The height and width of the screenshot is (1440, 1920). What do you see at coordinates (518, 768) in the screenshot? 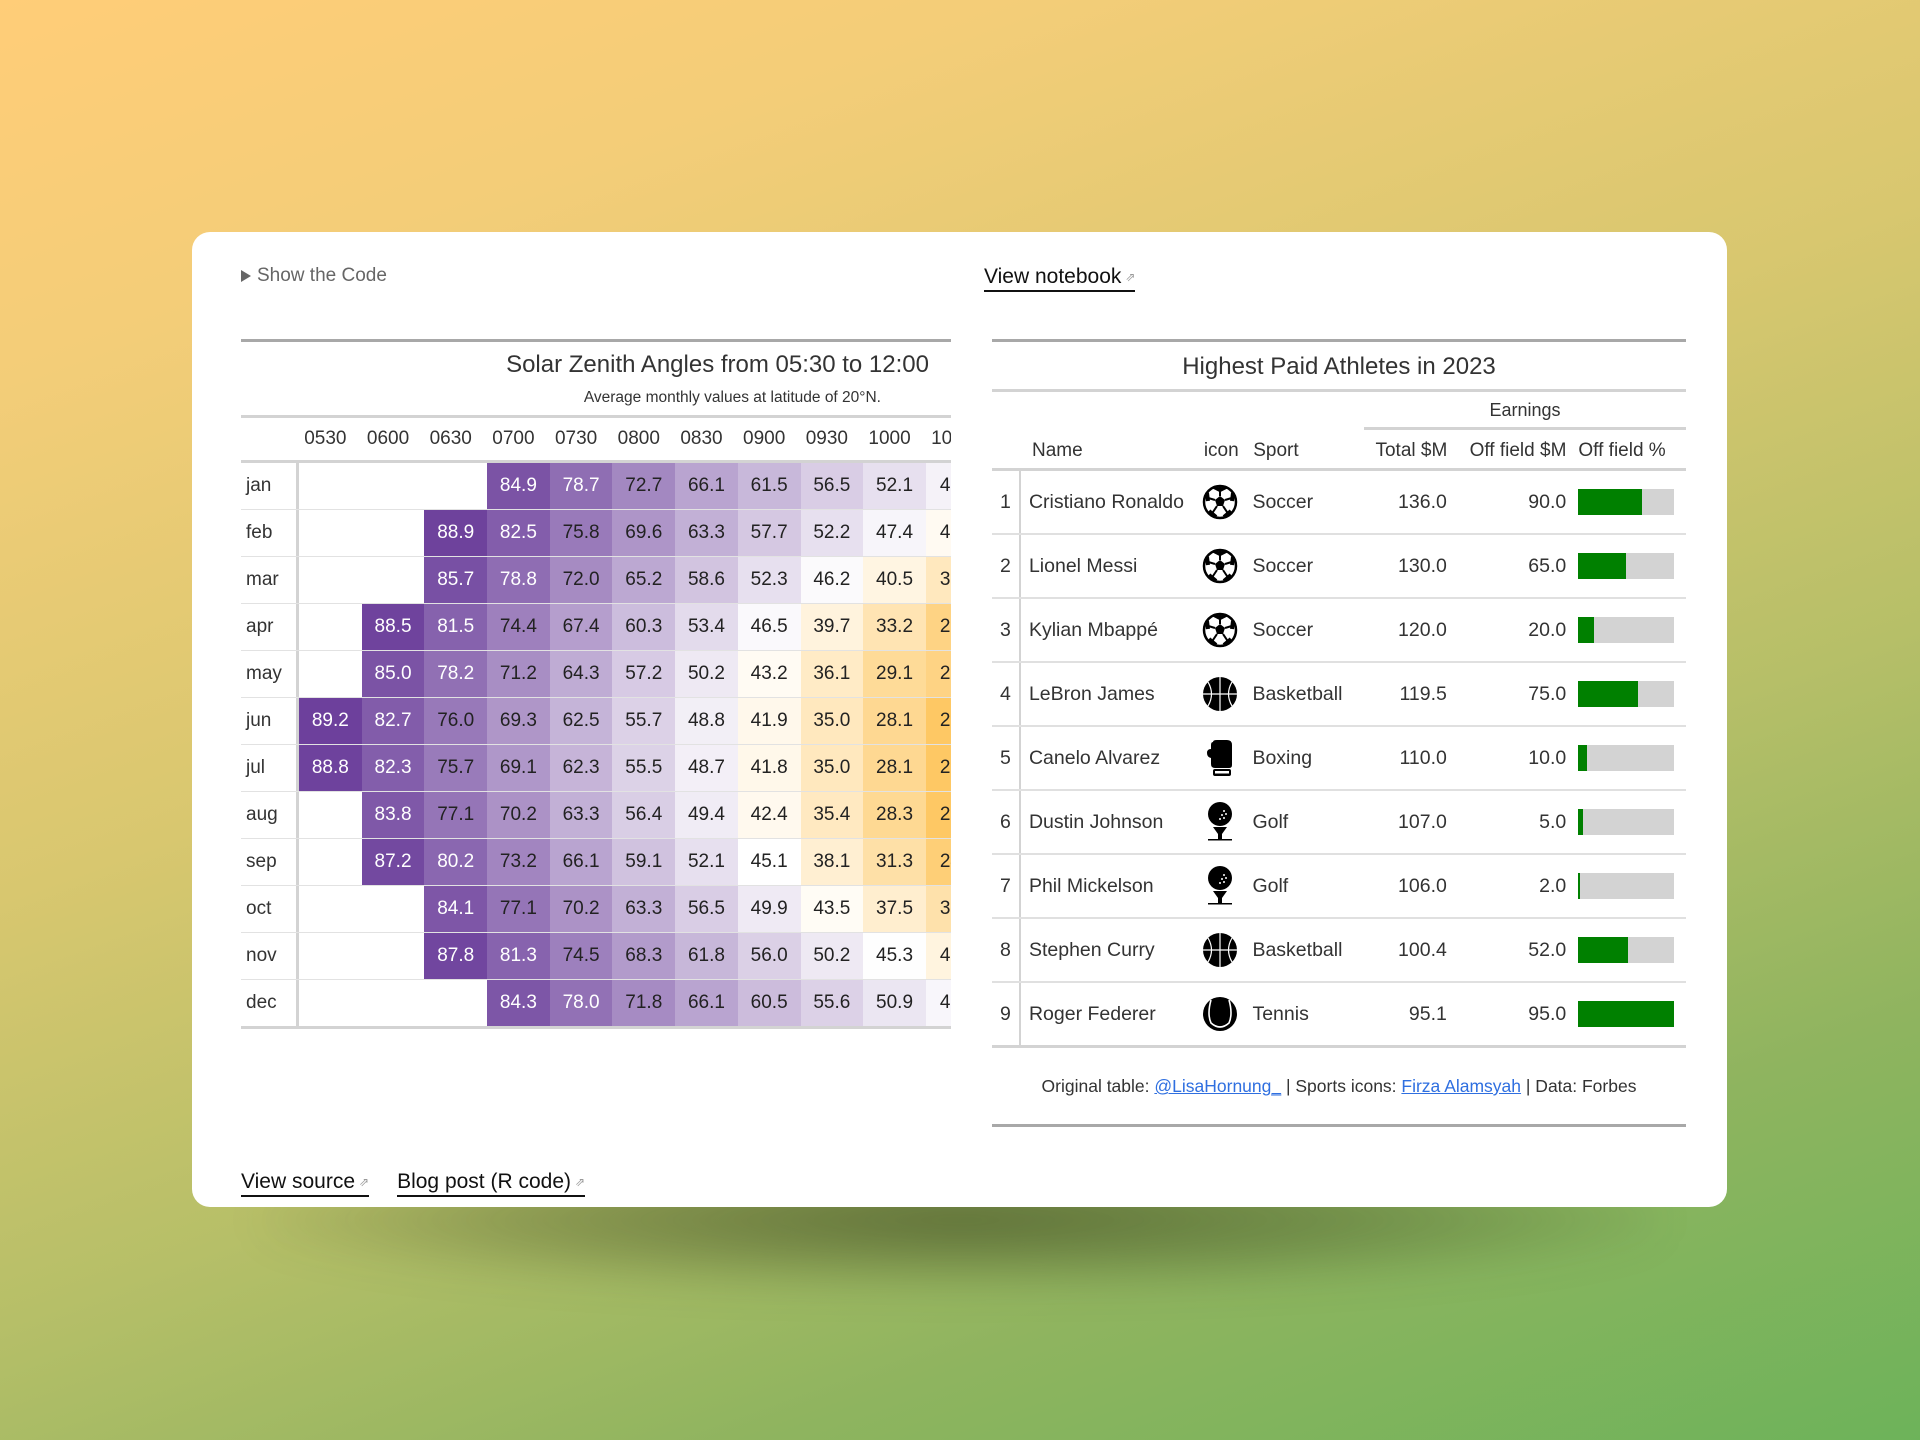
I see `heatmap-cell: 69.1` at bounding box center [518, 768].